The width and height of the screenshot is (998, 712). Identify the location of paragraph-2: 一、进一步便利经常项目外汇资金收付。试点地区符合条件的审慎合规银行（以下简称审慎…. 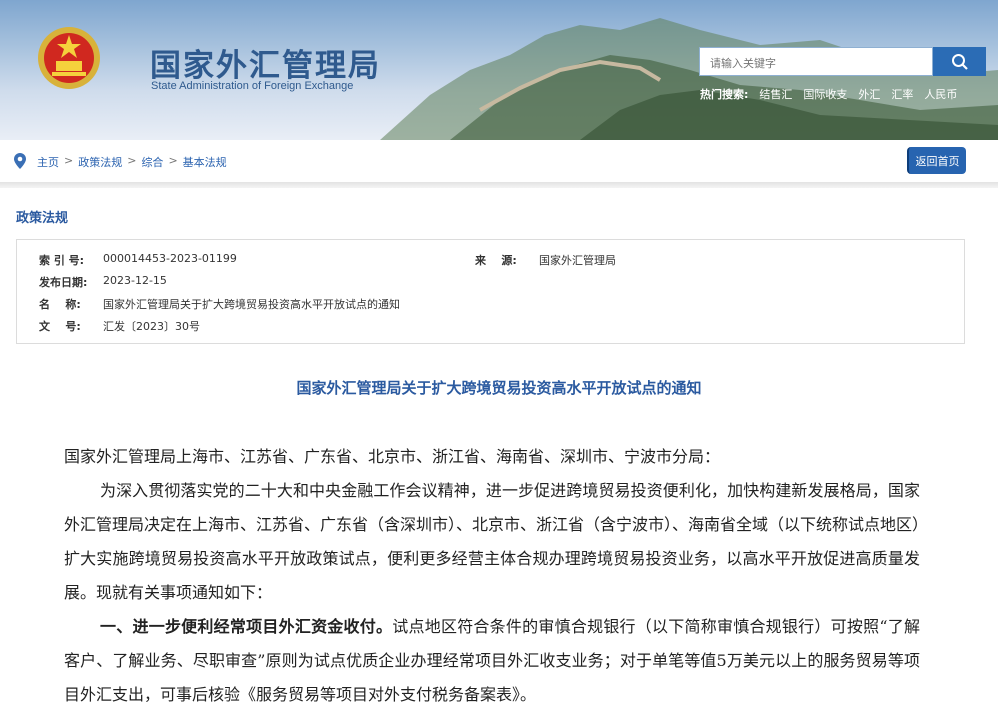
(492, 661).